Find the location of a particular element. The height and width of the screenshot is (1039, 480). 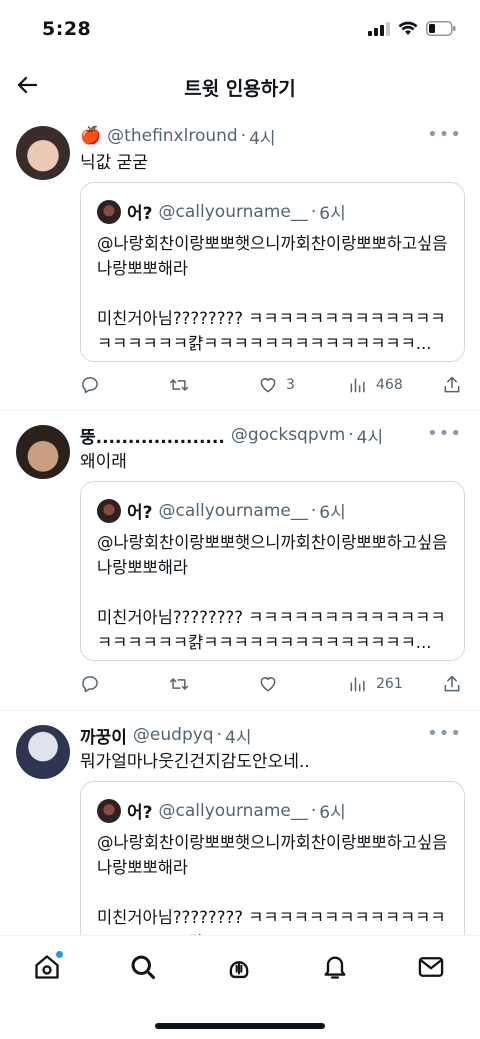

tweet-actions: 3 468 is located at coordinates (272, 385).